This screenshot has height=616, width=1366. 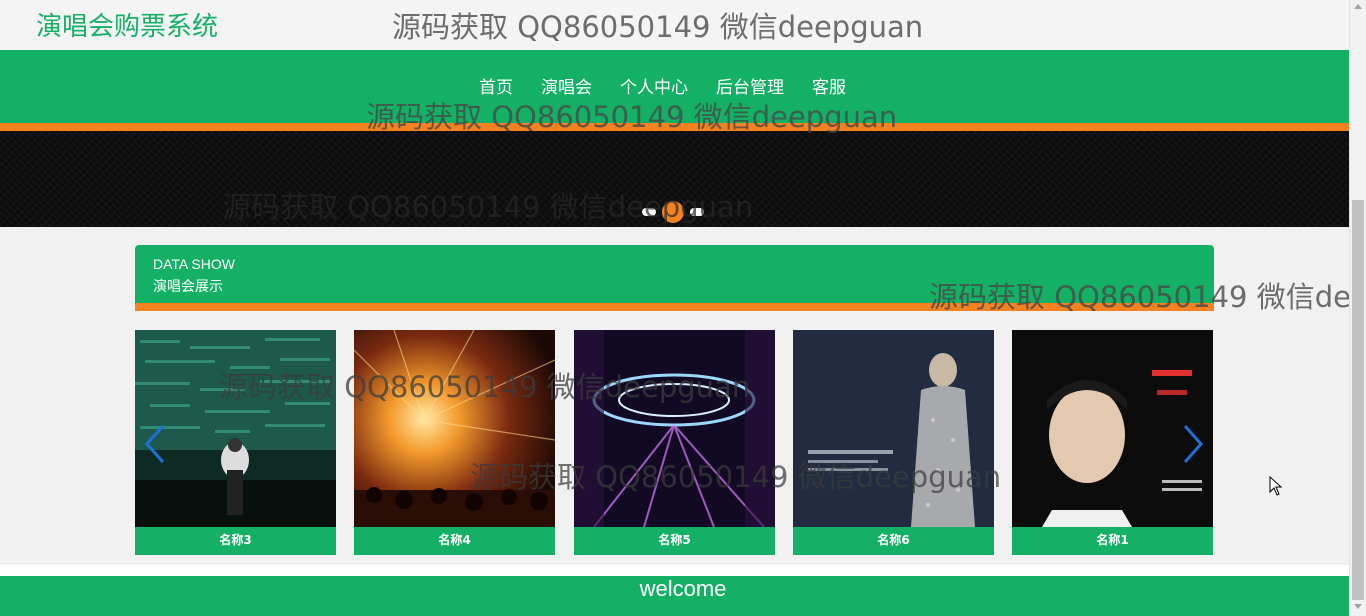 I want to click on footer-spacer, so click(x=674, y=570).